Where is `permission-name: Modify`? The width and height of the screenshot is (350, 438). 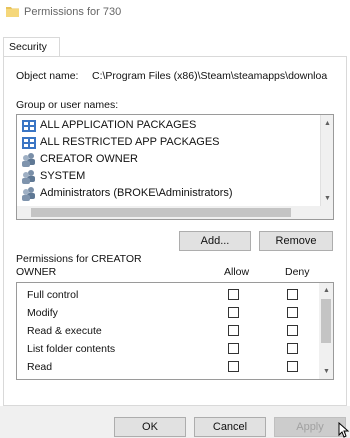 permission-name: Modify is located at coordinates (42, 313).